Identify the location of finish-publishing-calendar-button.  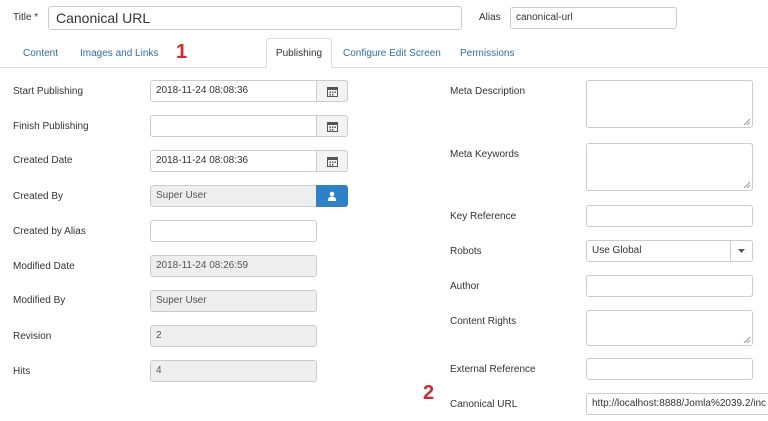
(332, 126).